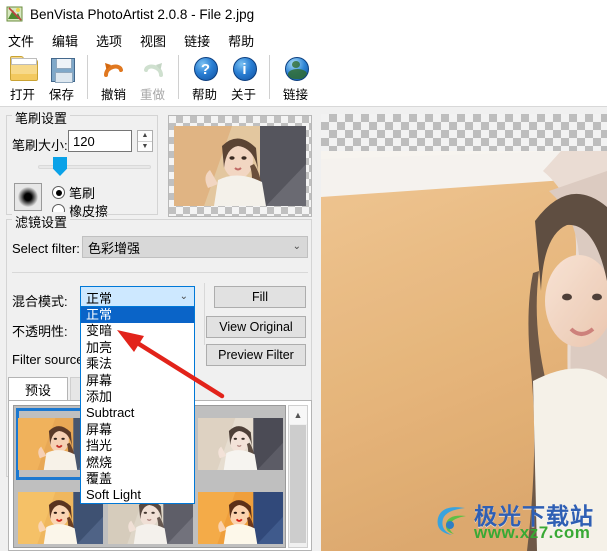  Describe the element at coordinates (298, 415) in the screenshot. I see `scroll-up-arrow-icon: ▲` at that location.